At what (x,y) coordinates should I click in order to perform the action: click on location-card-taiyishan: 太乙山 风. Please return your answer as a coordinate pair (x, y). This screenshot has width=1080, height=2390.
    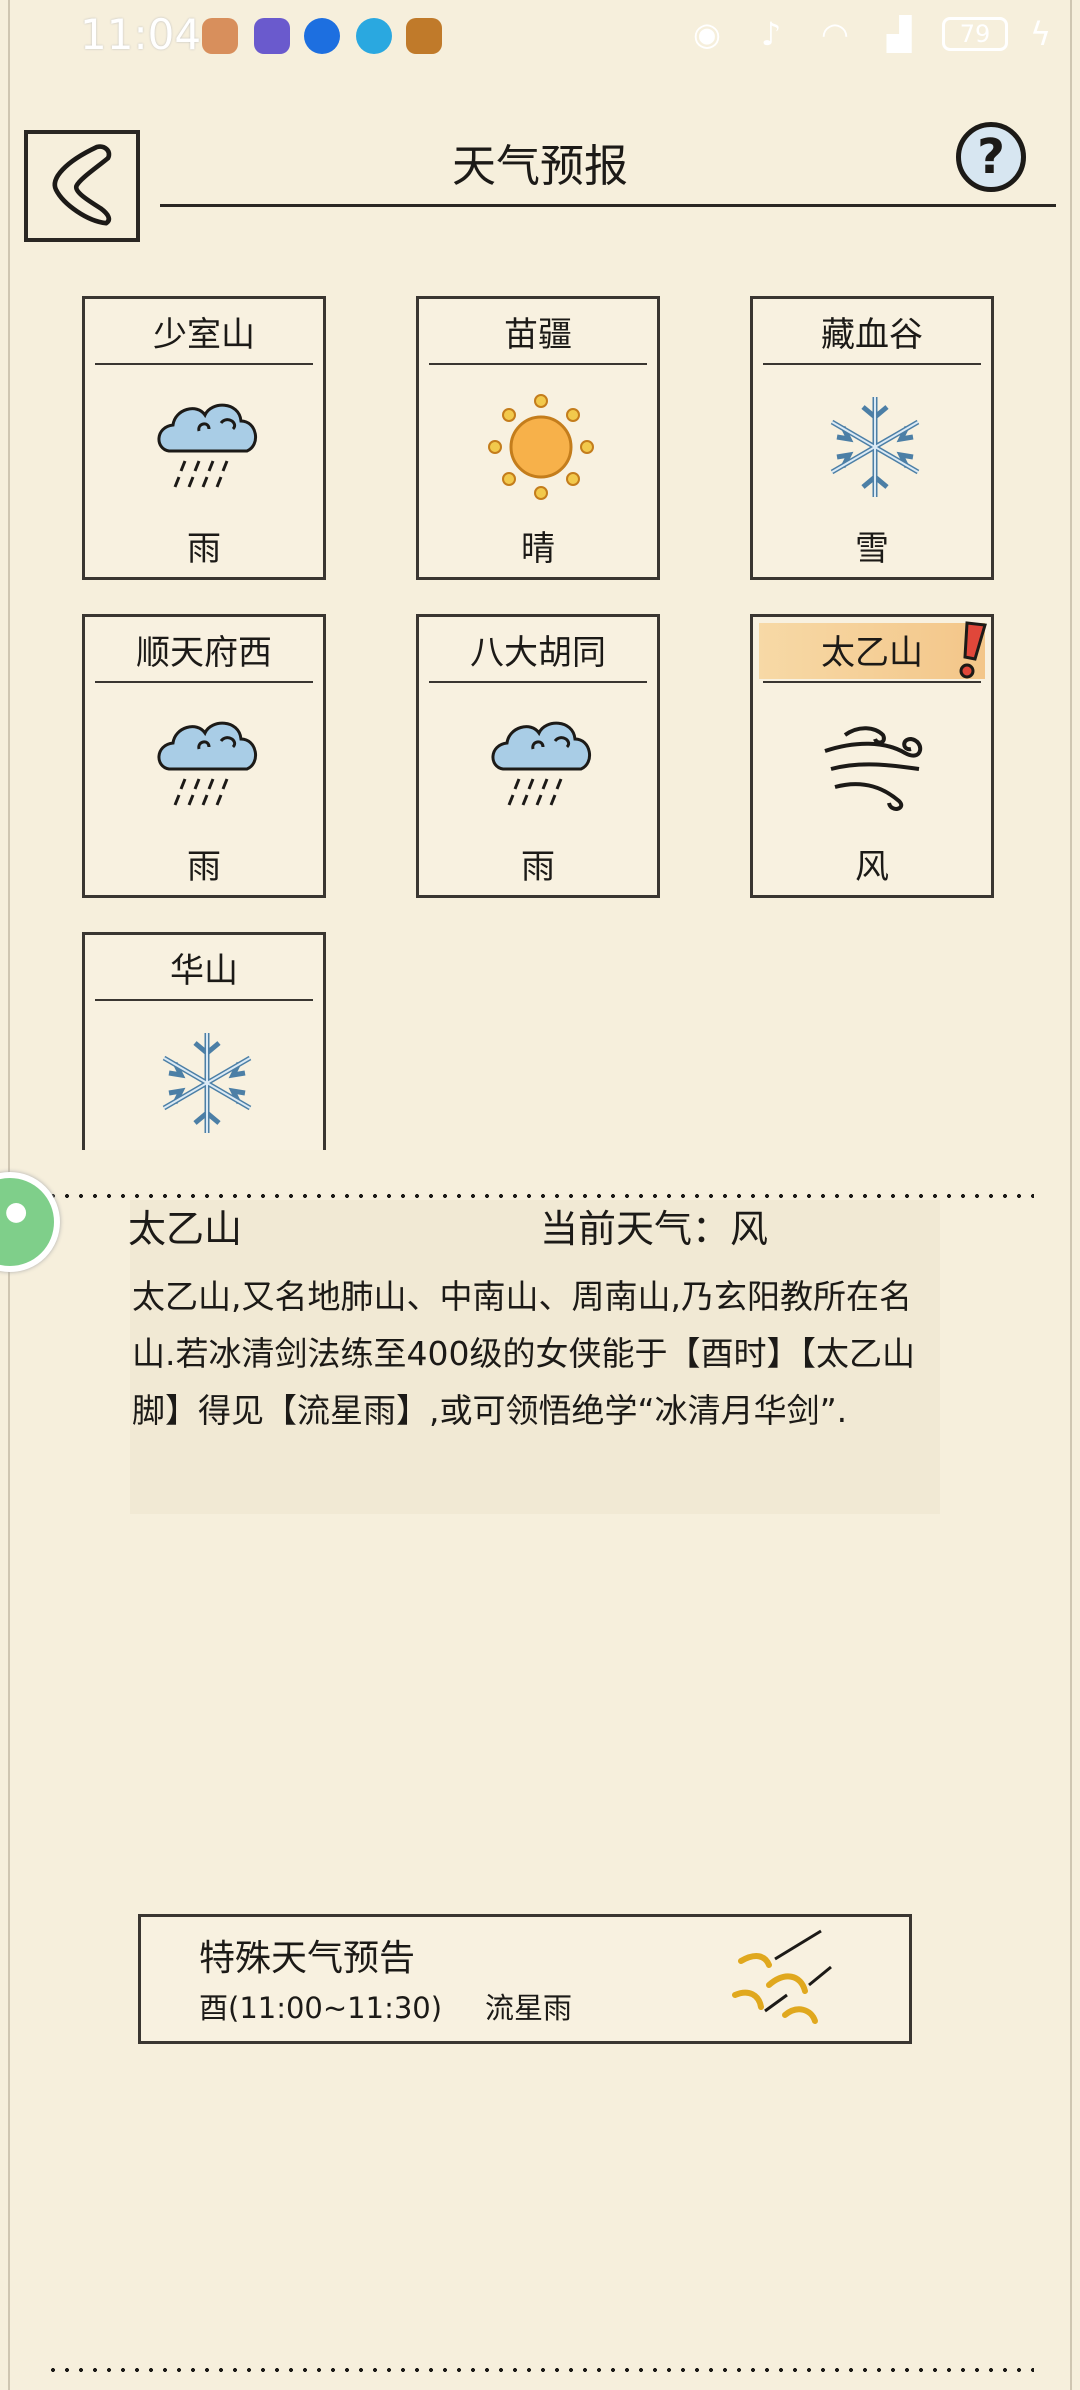
    Looking at the image, I should click on (872, 756).